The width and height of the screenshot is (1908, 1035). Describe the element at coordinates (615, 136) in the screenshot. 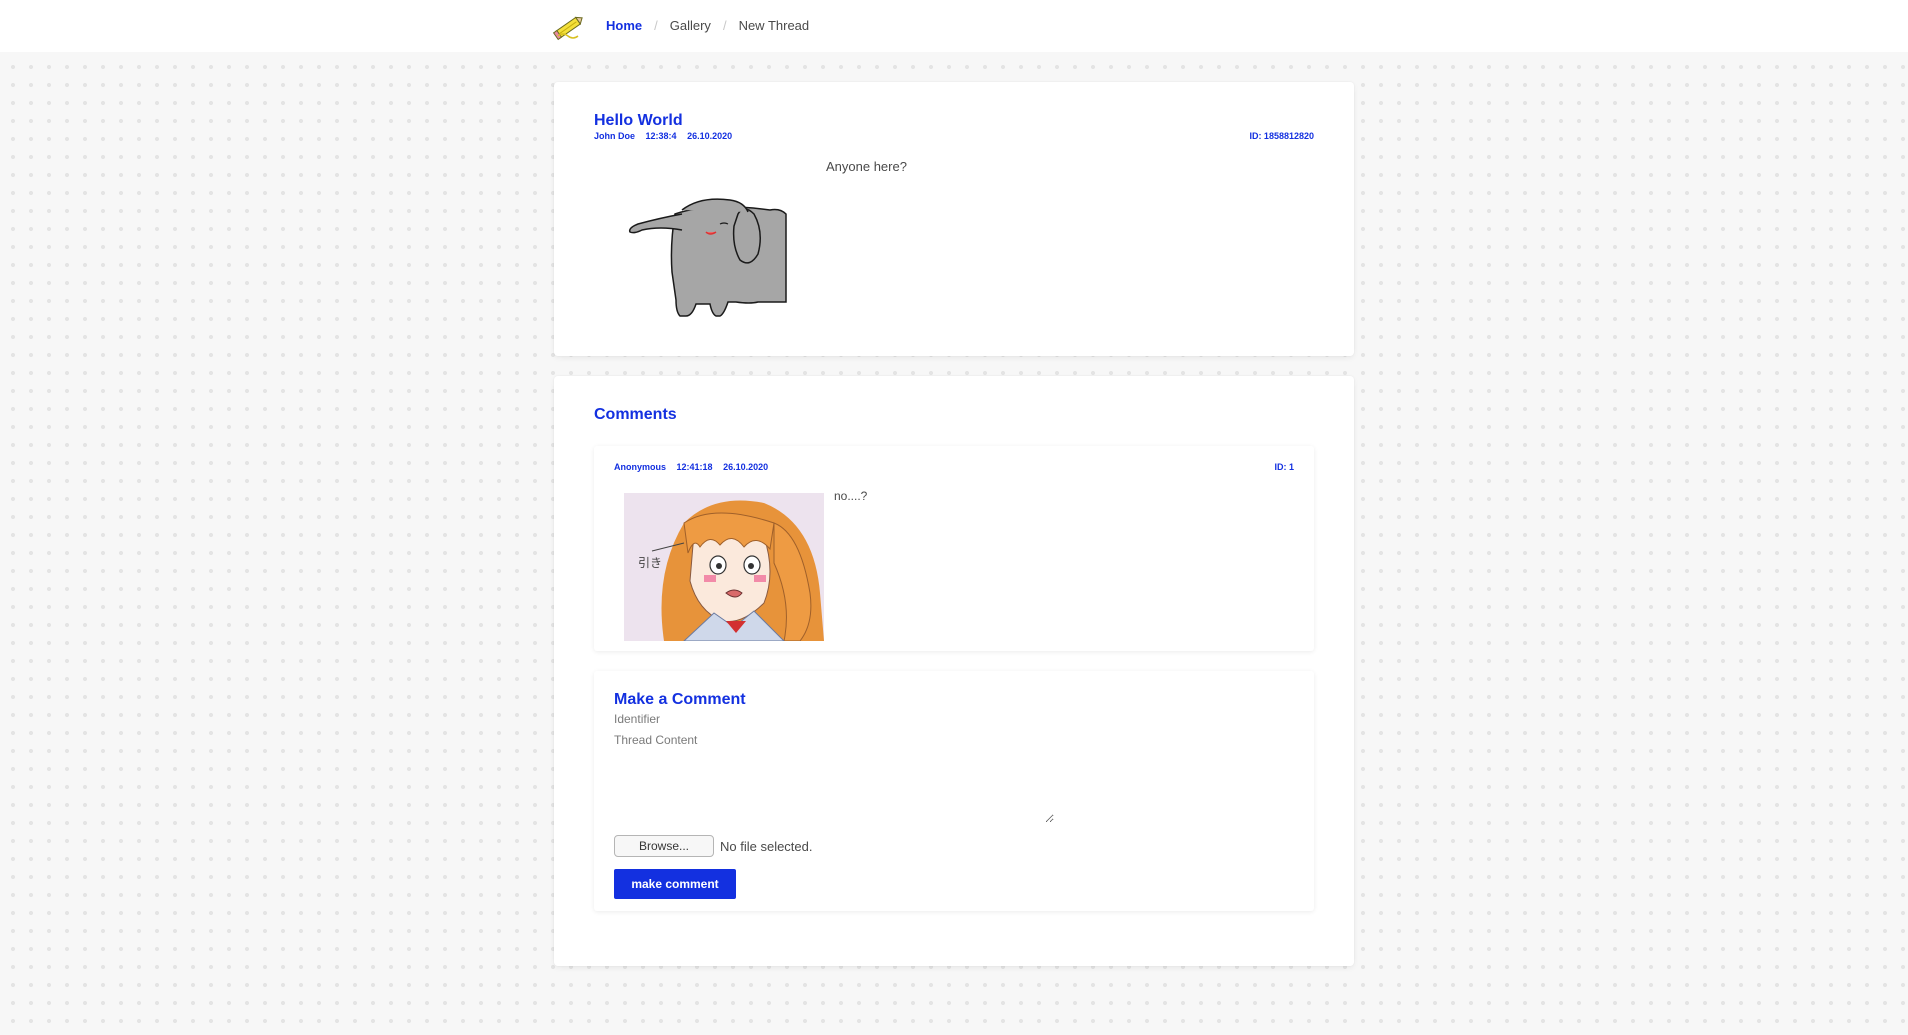

I see `thread-author: John Doe` at that location.